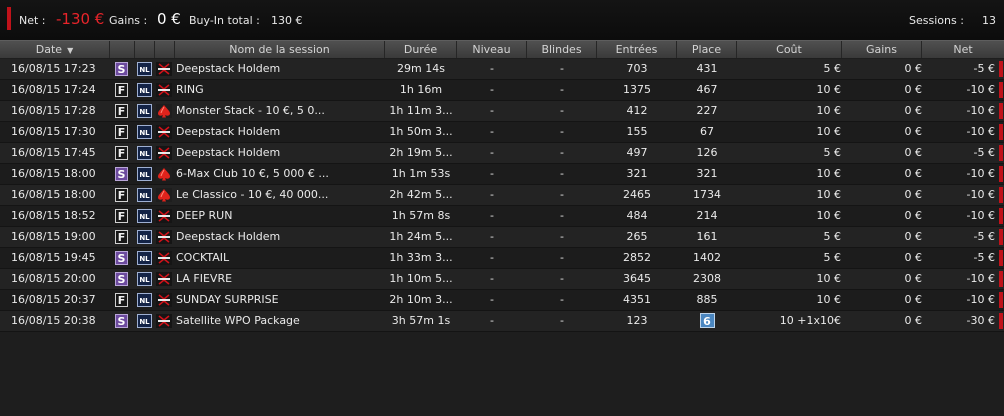  Describe the element at coordinates (637, 89) in the screenshot. I see `cell-entries: 1375` at that location.